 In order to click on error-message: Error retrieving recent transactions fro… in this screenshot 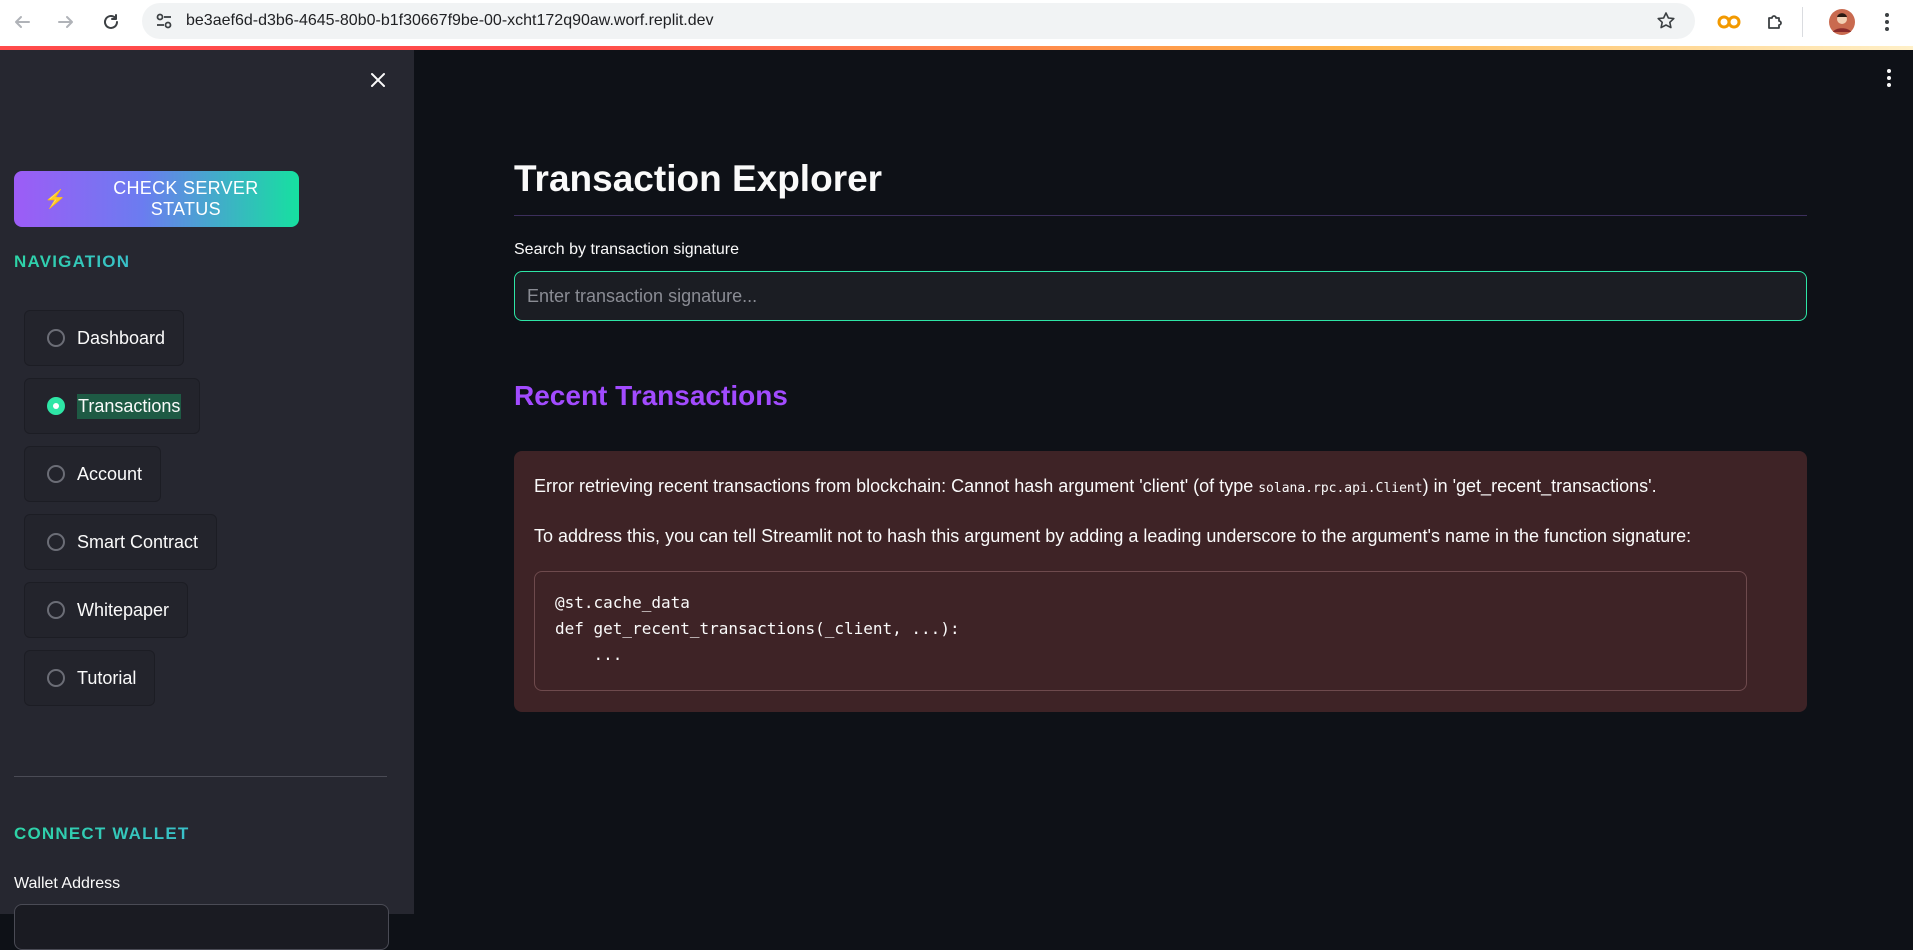, I will do `click(1160, 487)`.